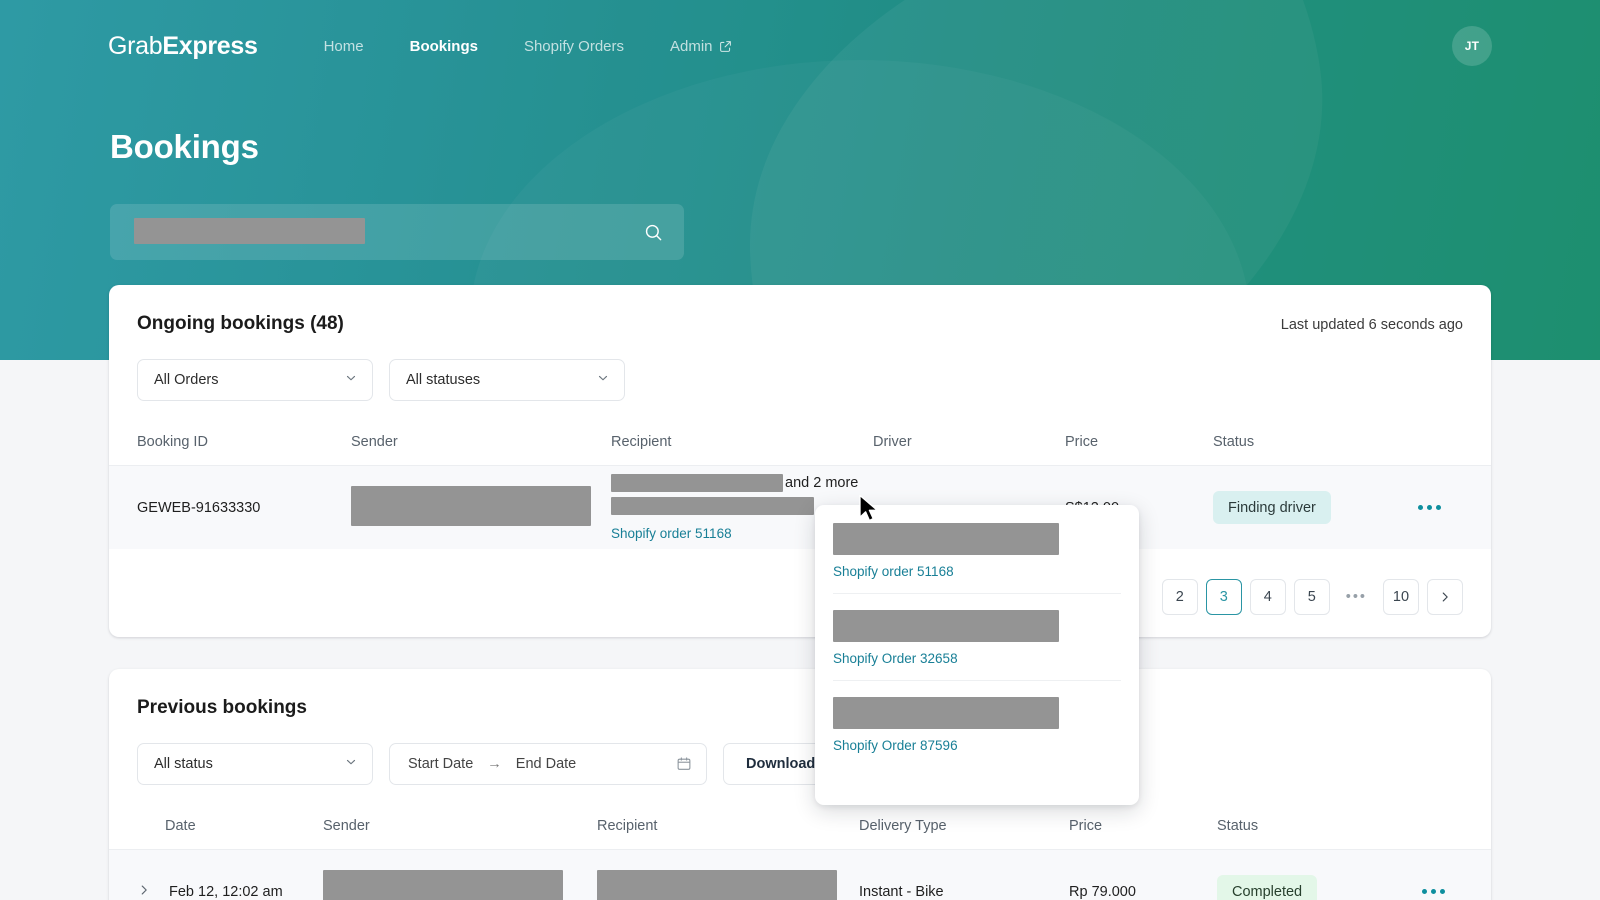 The image size is (1600, 900). I want to click on redacted-recipient-prev, so click(717, 884).